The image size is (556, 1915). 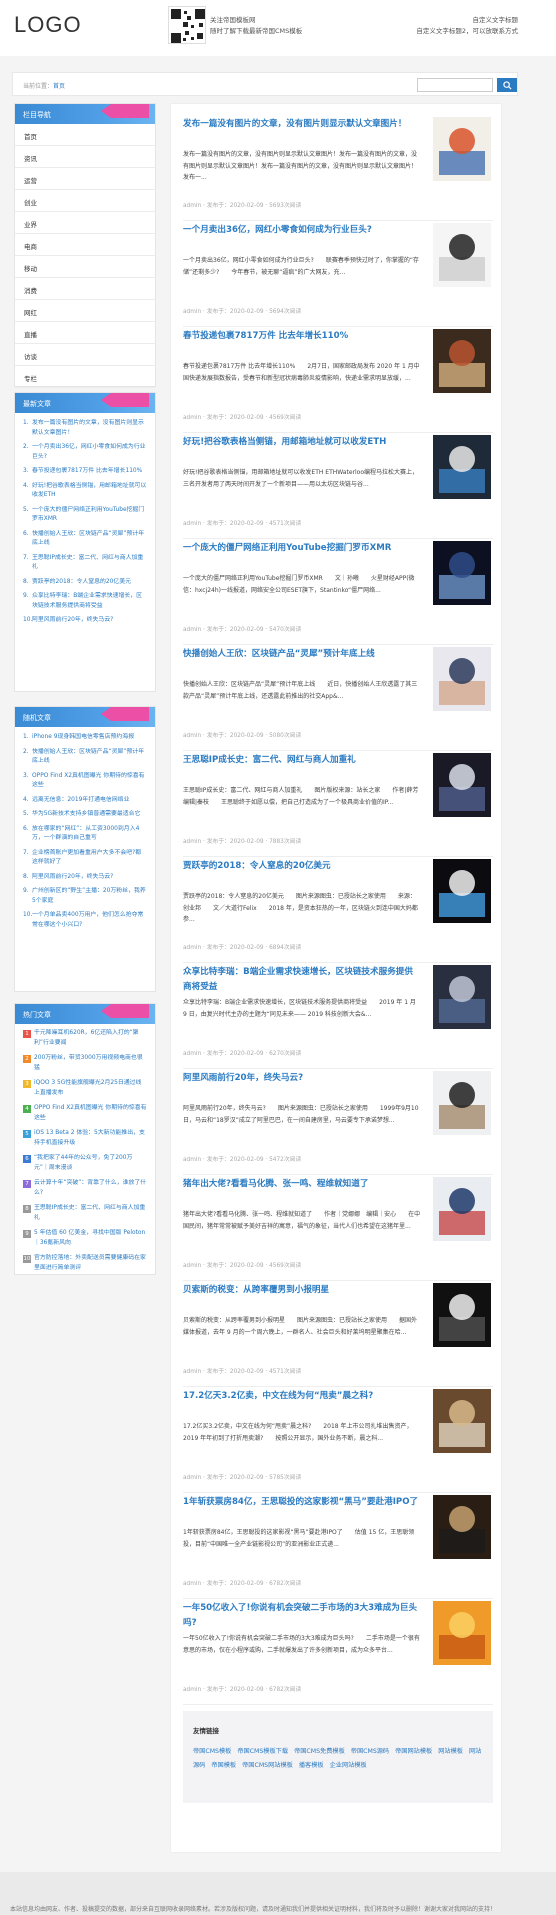 I want to click on hot-article-link: 95 年估值 60 亿美金，寻找中国版 Peloton｜36氪新风向, so click(x=85, y=1238).